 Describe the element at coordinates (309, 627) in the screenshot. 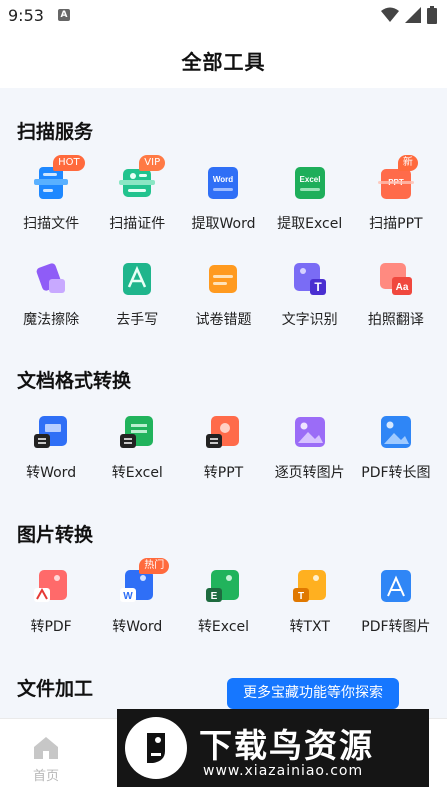

I see `tool-label: 转TXT` at that location.